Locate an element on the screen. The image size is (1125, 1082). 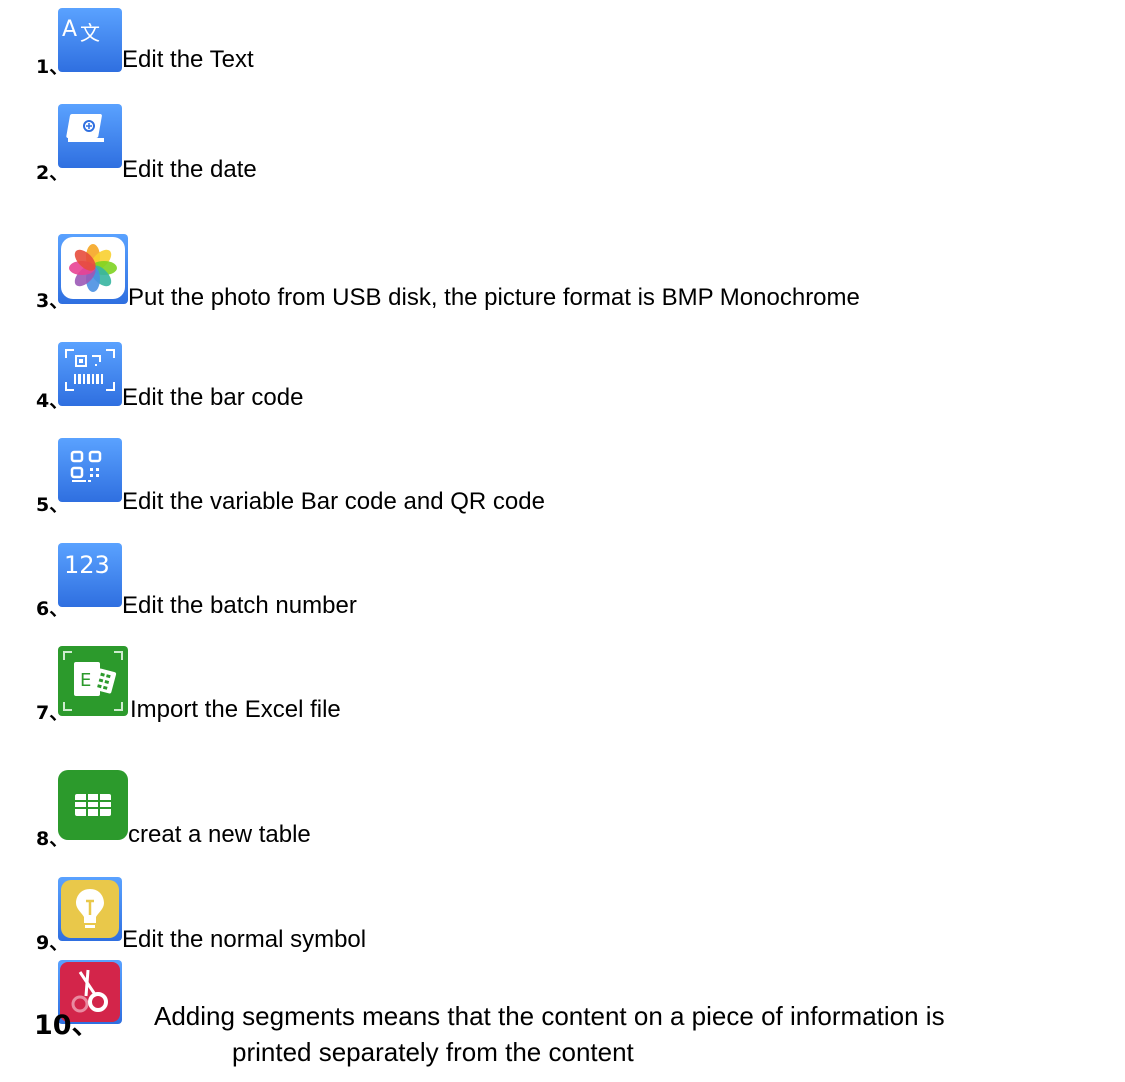
item-label: Edit the batch number is located at coordinates (239, 605).